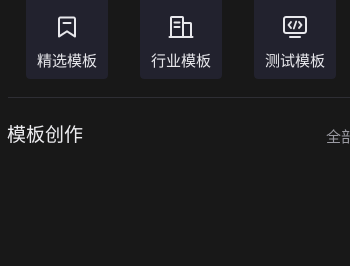  I want to click on category-card-test-templates: 测试模板, so click(295, 39).